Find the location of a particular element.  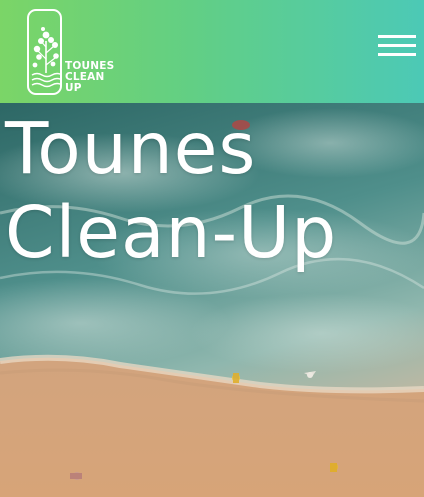

brand-line-3: UP is located at coordinates (73, 88).